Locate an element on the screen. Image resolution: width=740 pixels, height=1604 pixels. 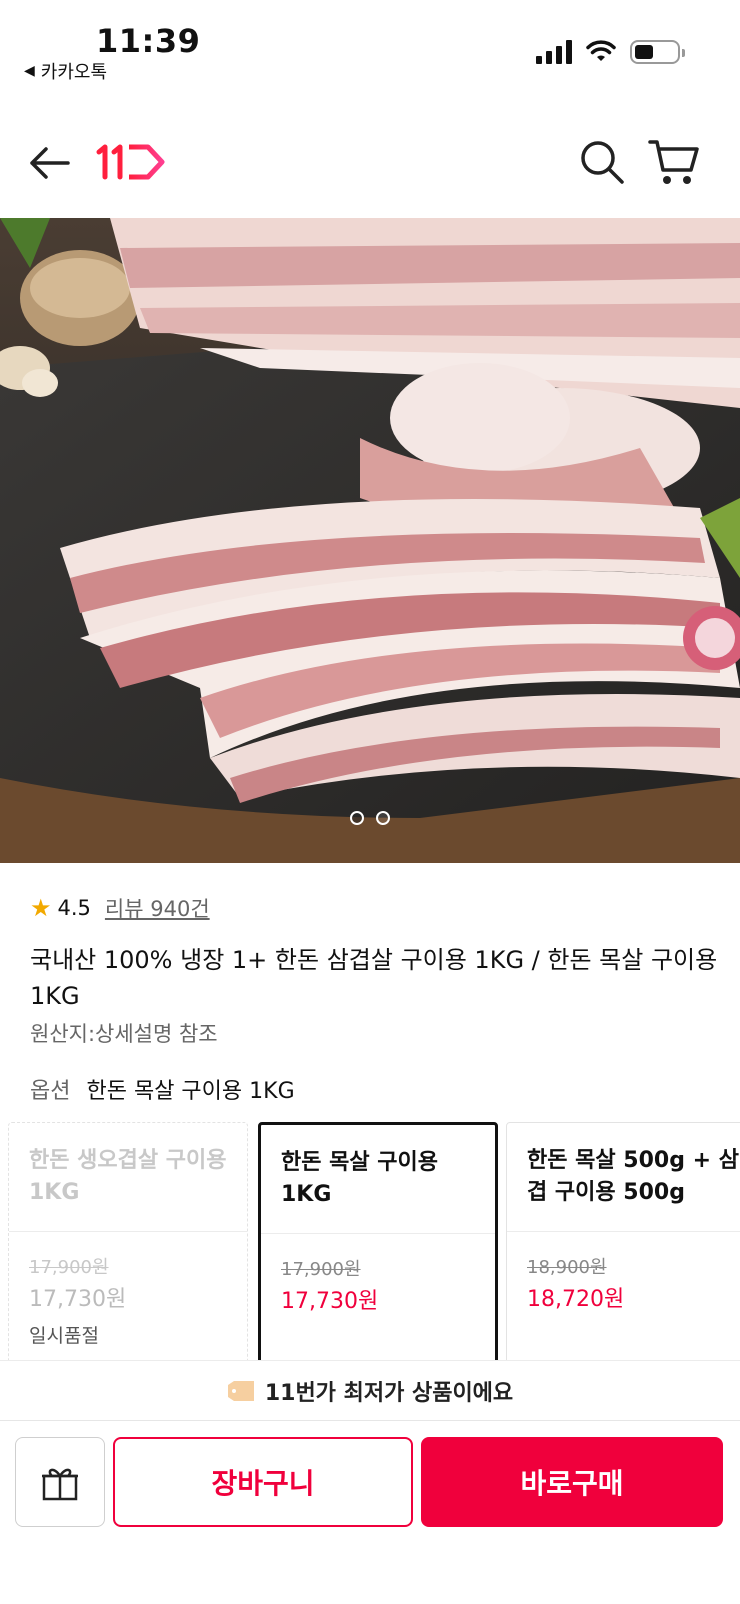
gift-button is located at coordinates (60, 1482).